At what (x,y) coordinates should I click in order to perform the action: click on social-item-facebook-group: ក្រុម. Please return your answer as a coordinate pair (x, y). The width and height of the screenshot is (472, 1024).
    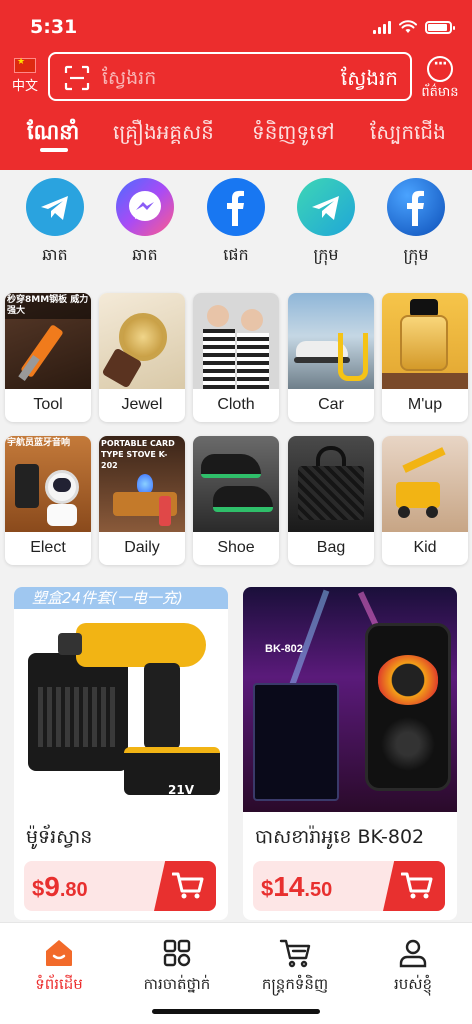
    Looking at the image, I should click on (416, 223).